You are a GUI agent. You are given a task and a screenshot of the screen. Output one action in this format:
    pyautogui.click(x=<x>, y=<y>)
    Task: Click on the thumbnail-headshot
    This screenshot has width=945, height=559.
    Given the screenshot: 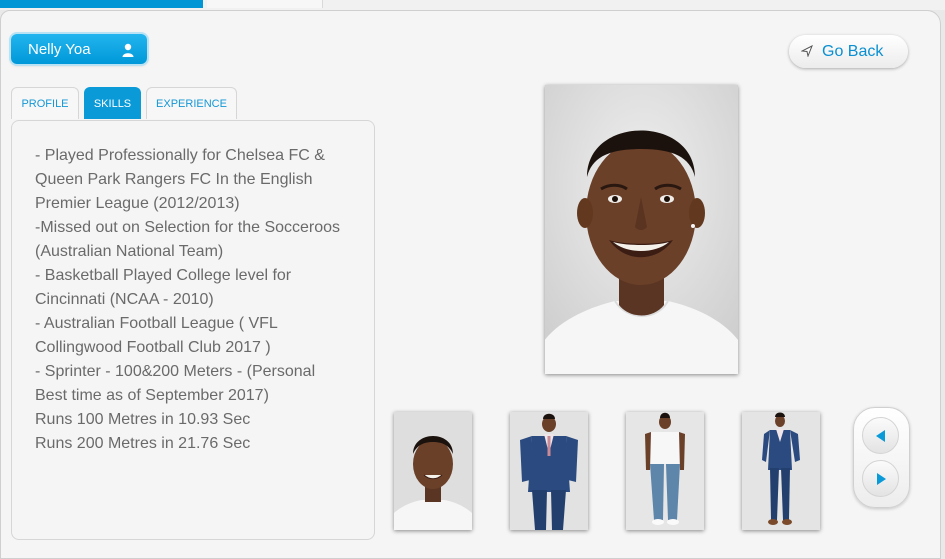 What is the action you would take?
    pyautogui.click(x=433, y=471)
    